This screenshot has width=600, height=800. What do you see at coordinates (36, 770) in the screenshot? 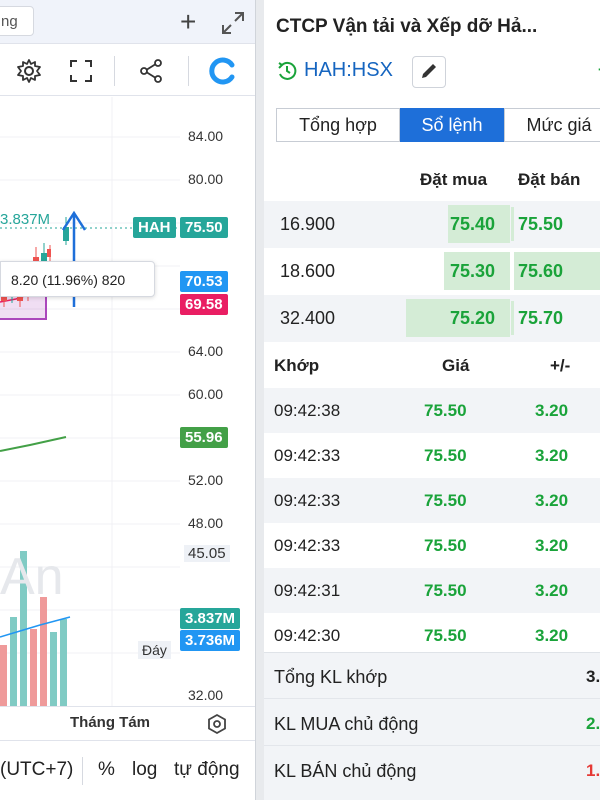
I see `timezone-button: (UTC+7)` at bounding box center [36, 770].